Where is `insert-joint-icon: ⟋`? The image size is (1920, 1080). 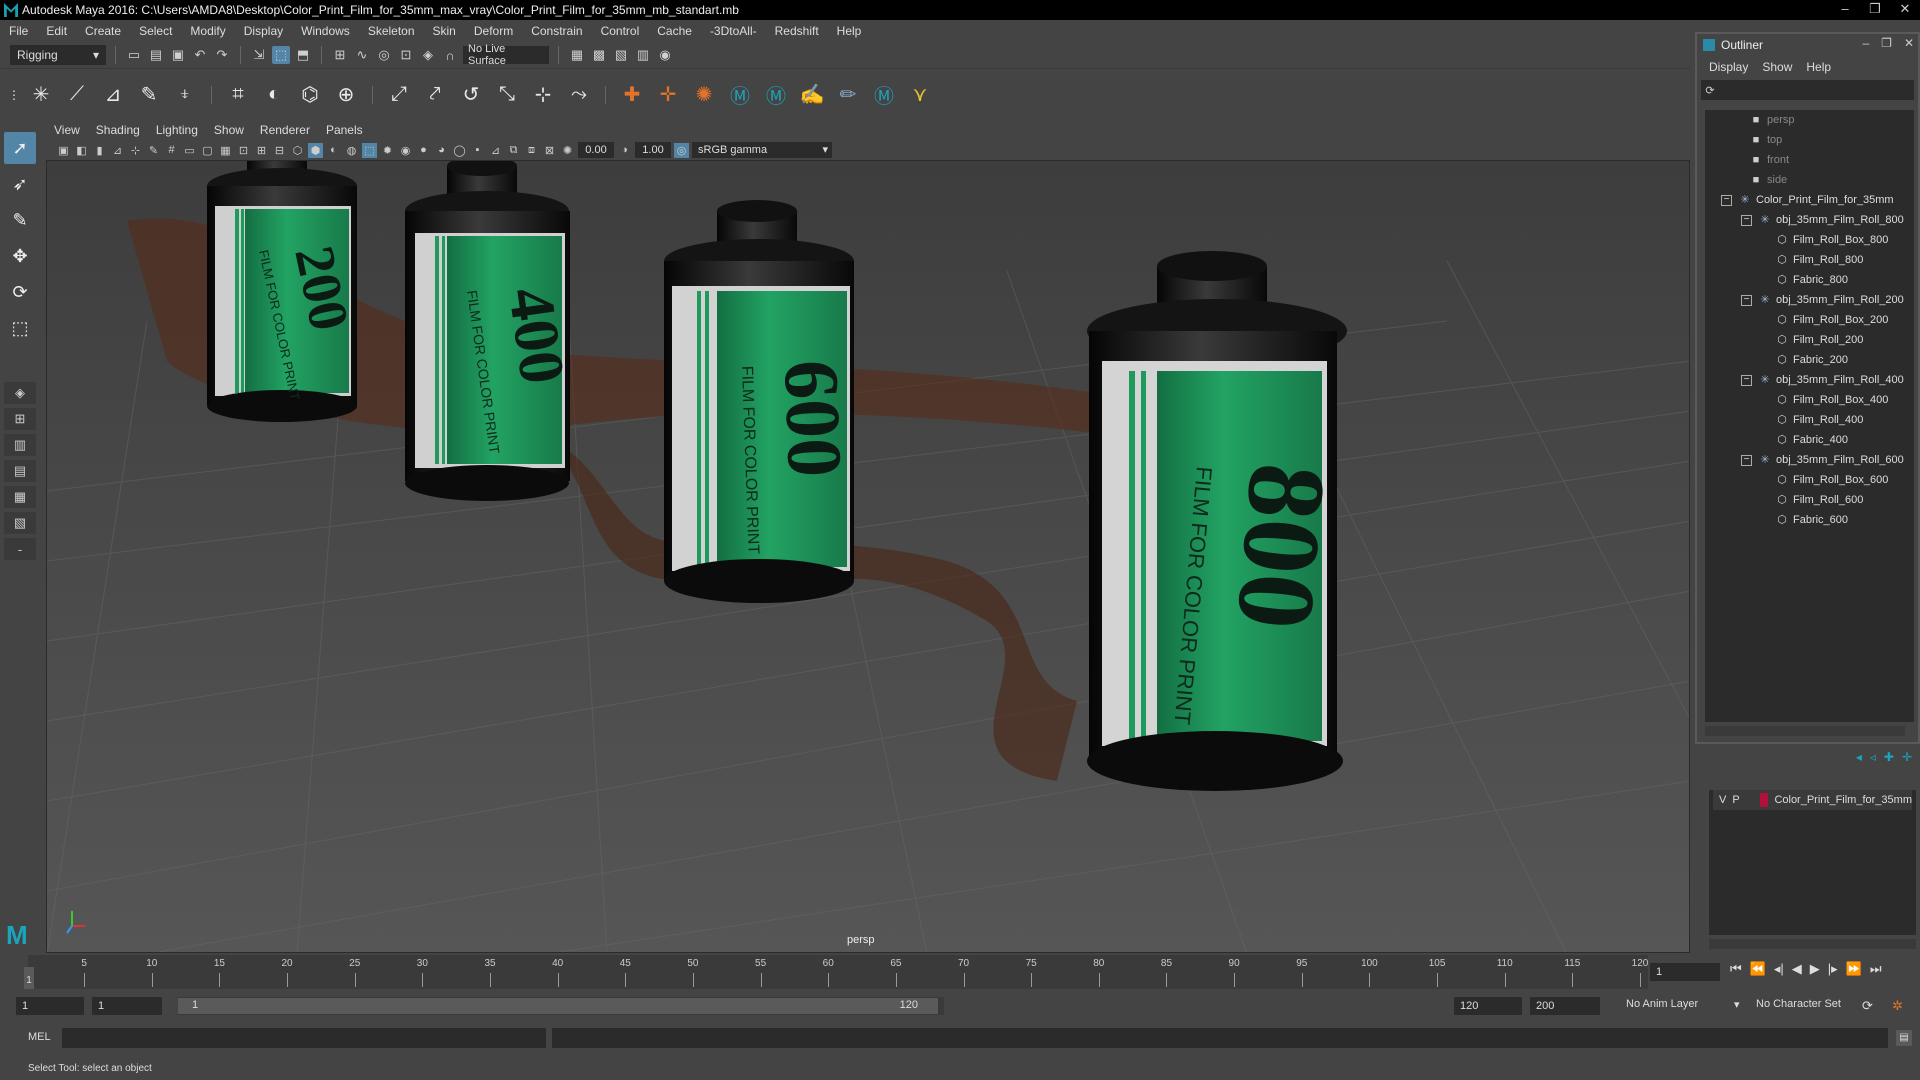 insert-joint-icon: ⟋ is located at coordinates (77, 95).